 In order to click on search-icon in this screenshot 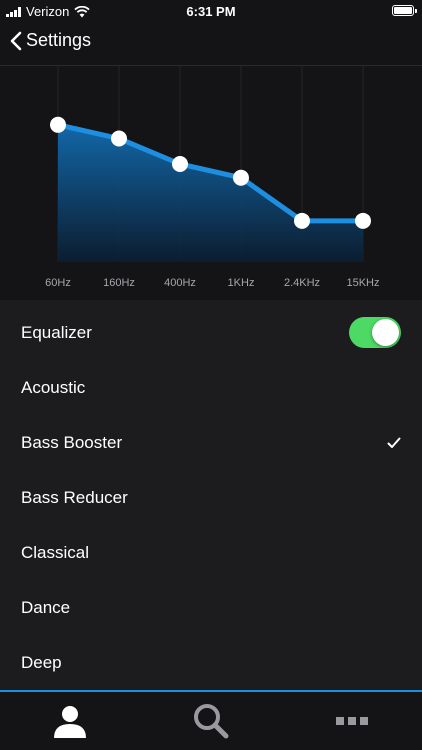, I will do `click(211, 721)`.